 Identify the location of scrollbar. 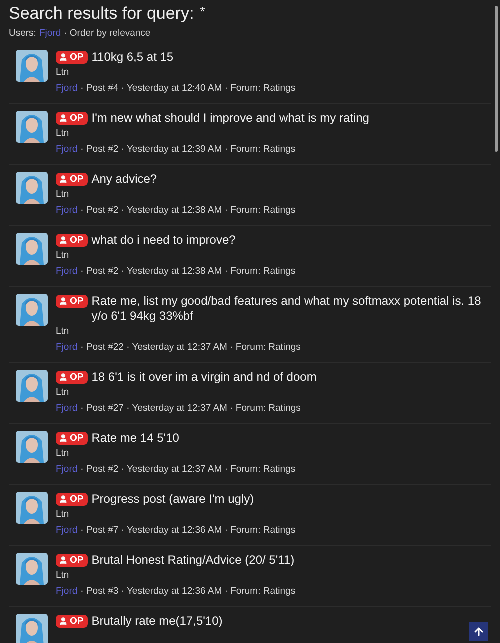
(496, 79).